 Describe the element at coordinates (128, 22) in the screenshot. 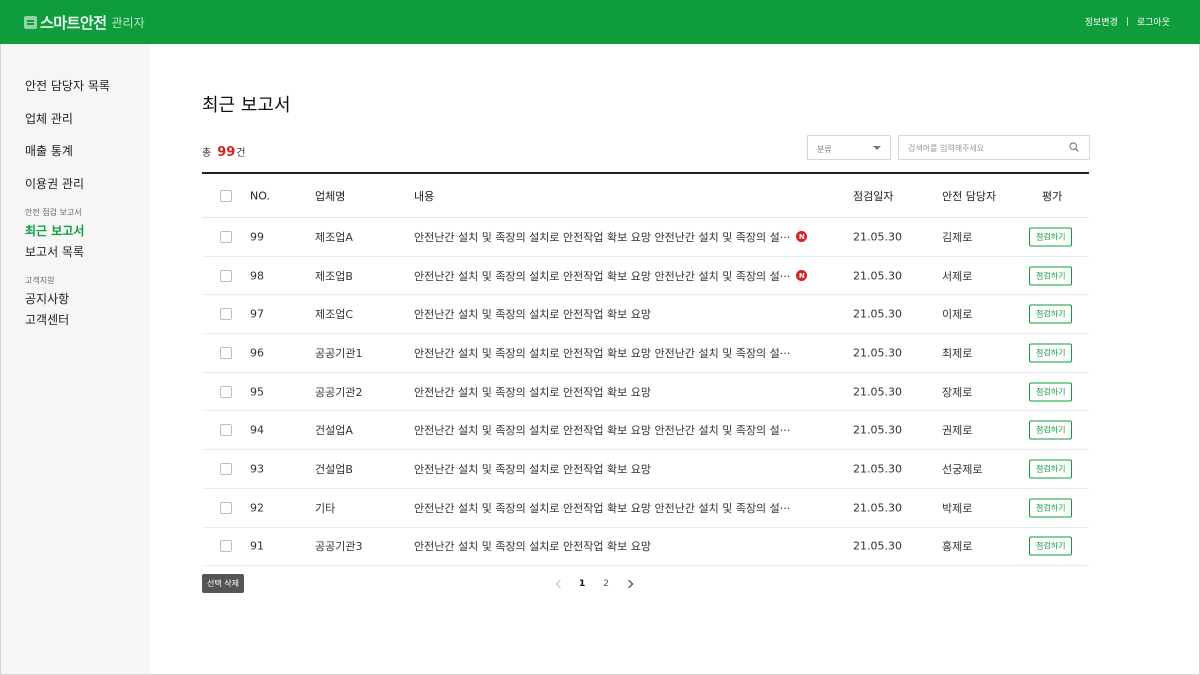

I see `logo-subtitle: 관리자` at that location.